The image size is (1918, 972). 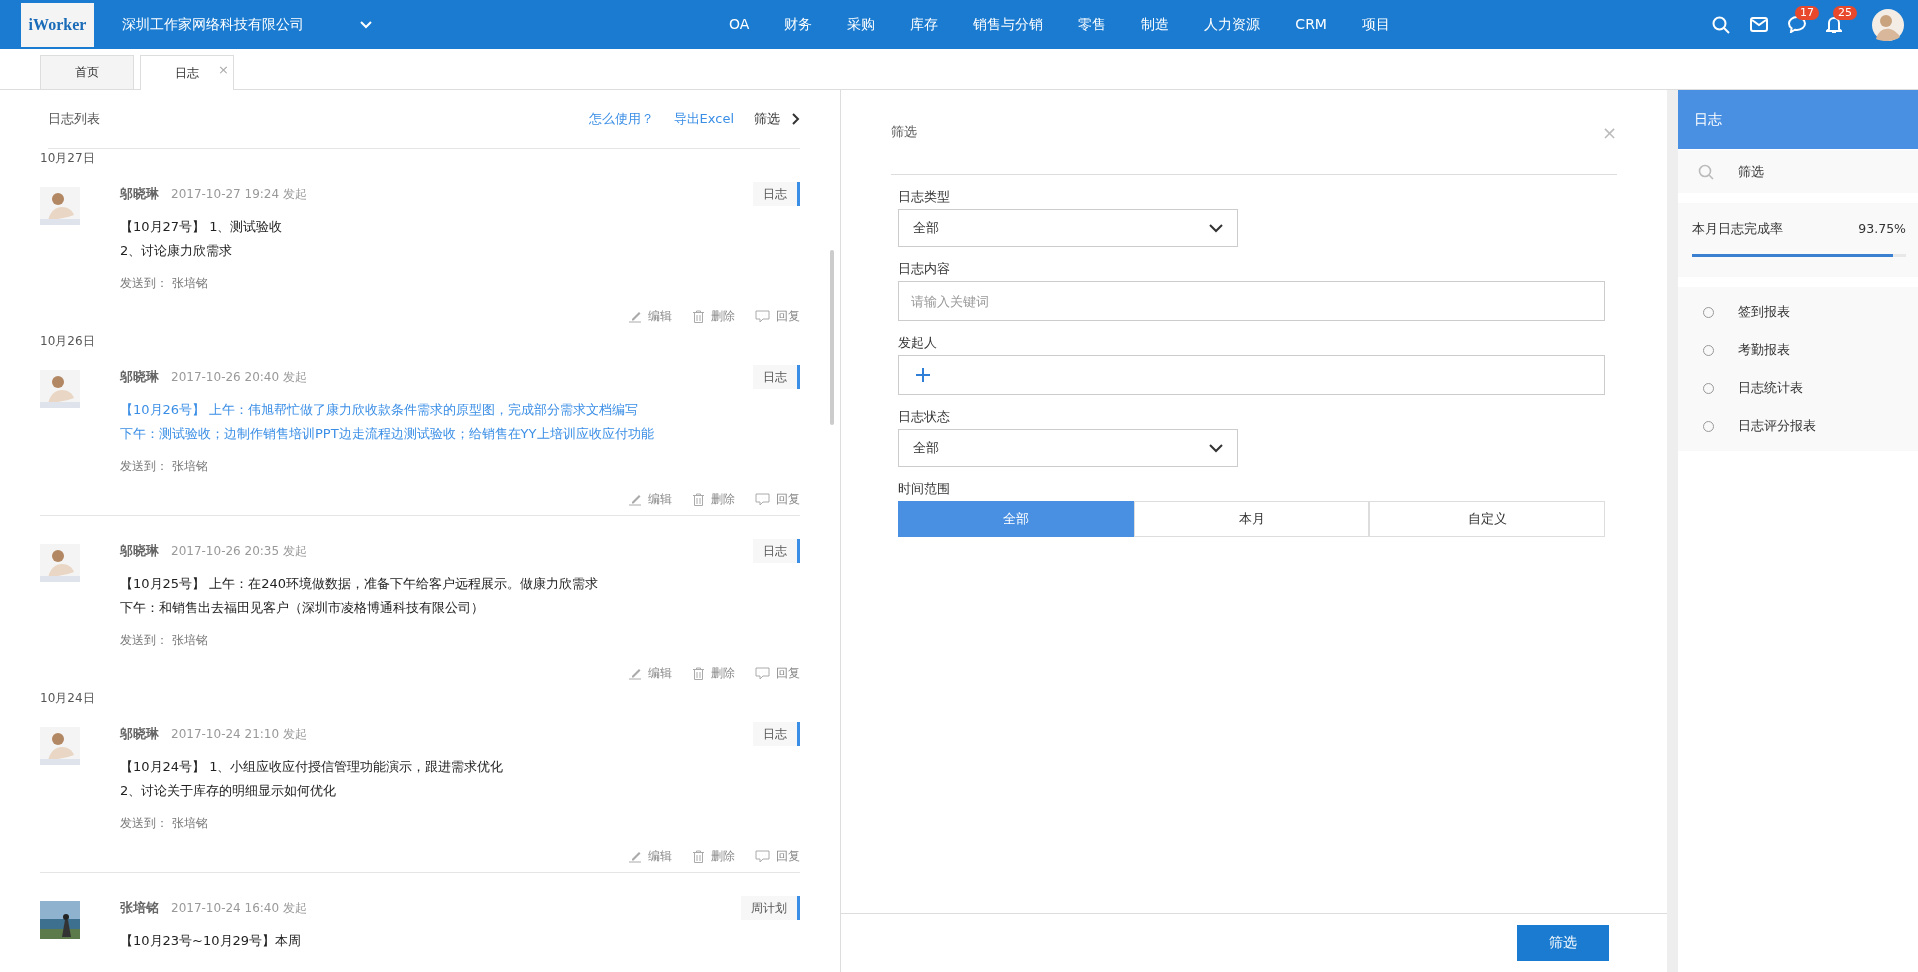 I want to click on sidebar-title: 日志, so click(x=1798, y=119).